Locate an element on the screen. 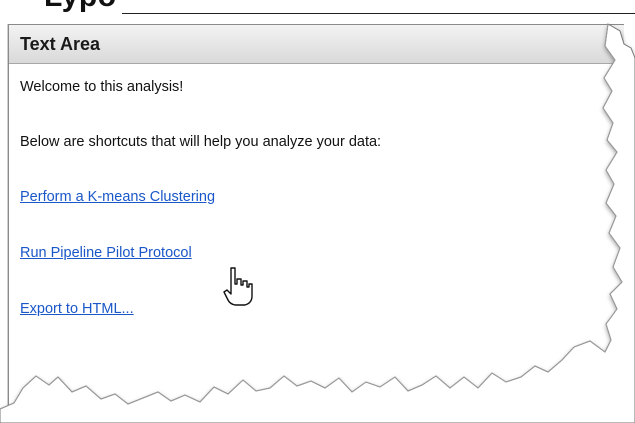  top-divider is located at coordinates (378, 13).